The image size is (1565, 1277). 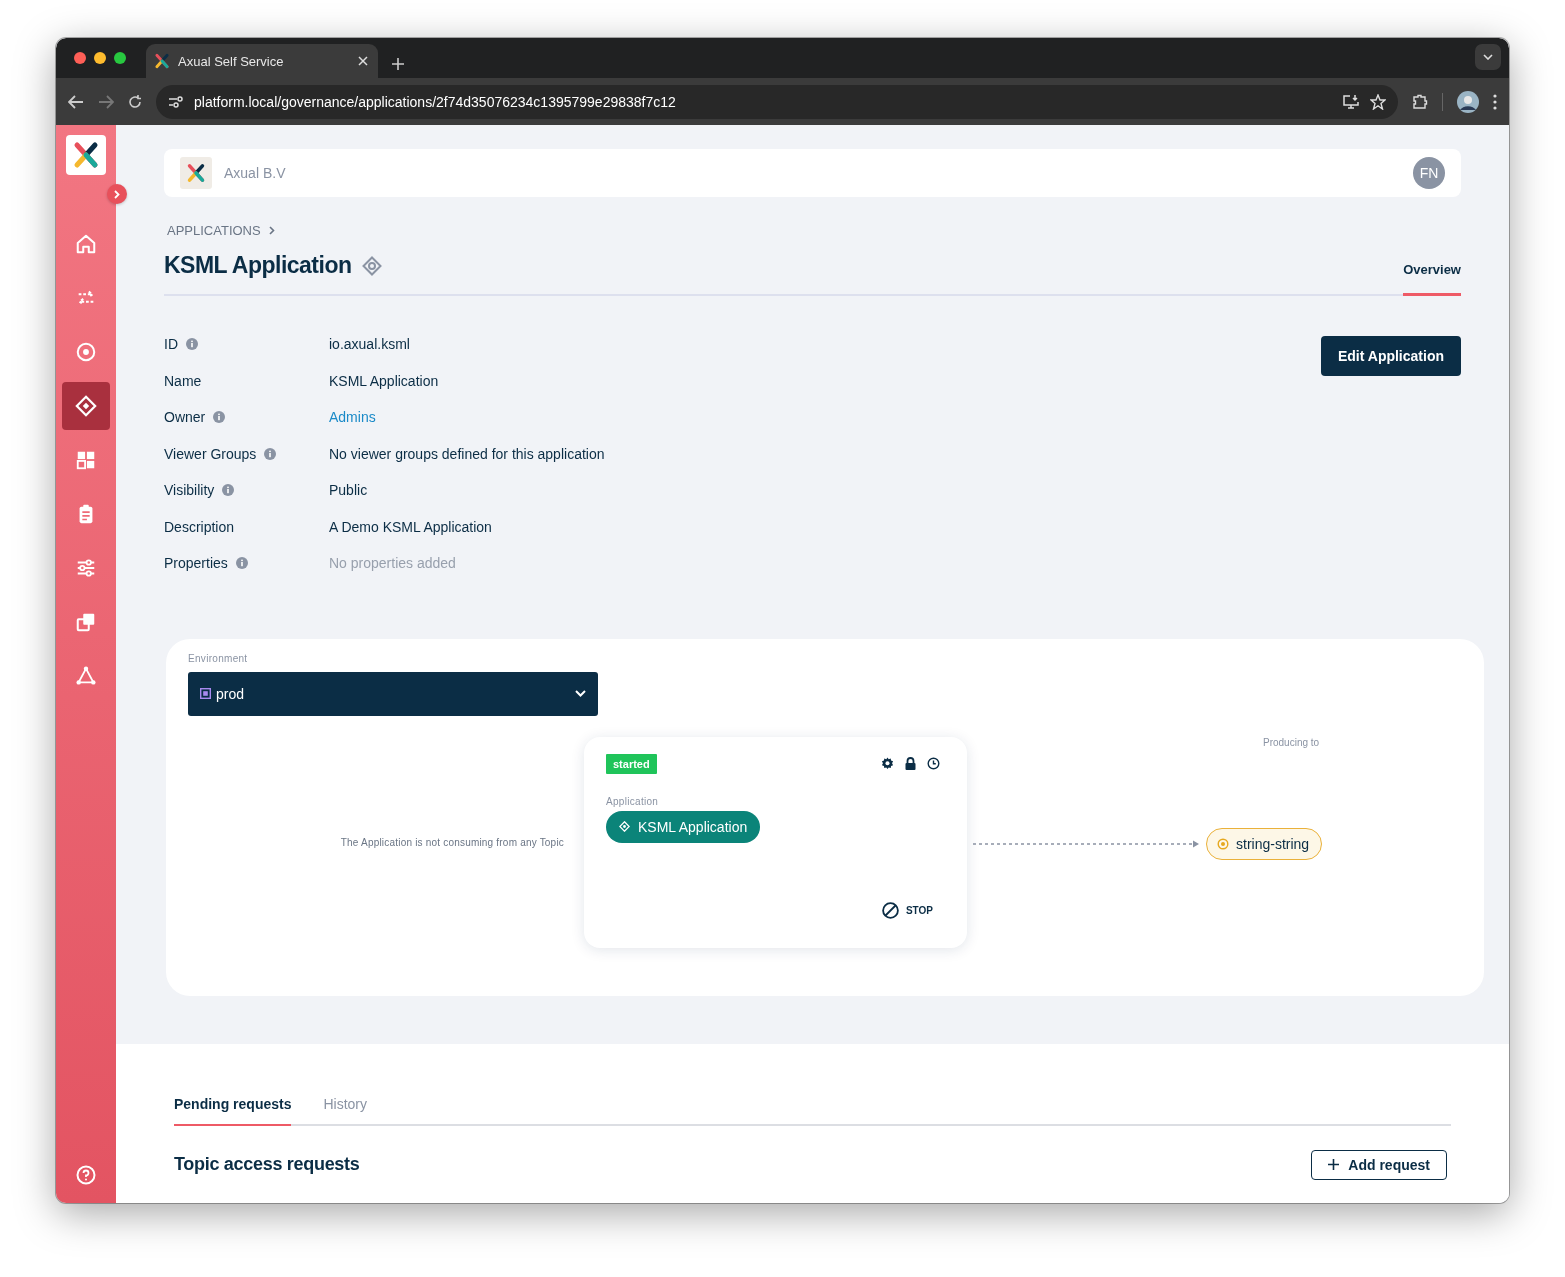 What do you see at coordinates (214, 230) in the screenshot?
I see `breadcrumb-link: APPLICATIONS` at bounding box center [214, 230].